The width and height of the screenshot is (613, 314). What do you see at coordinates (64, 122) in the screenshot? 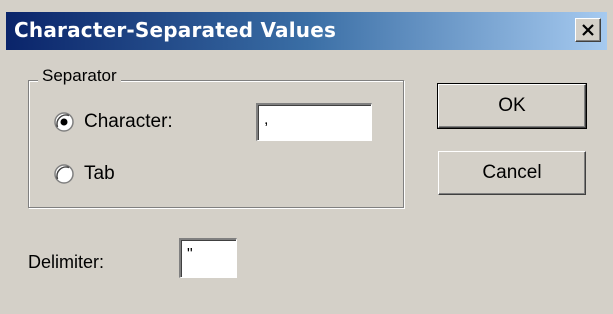
I see `radio-selected-icon` at bounding box center [64, 122].